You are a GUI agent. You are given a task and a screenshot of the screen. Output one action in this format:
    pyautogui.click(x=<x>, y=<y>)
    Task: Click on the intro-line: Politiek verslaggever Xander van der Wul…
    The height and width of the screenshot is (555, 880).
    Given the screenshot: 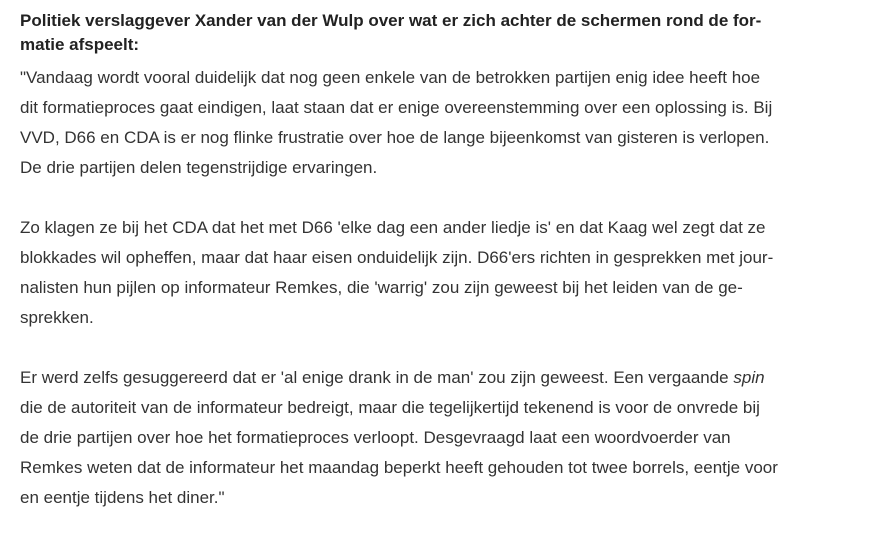 What is the action you would take?
    pyautogui.click(x=391, y=20)
    